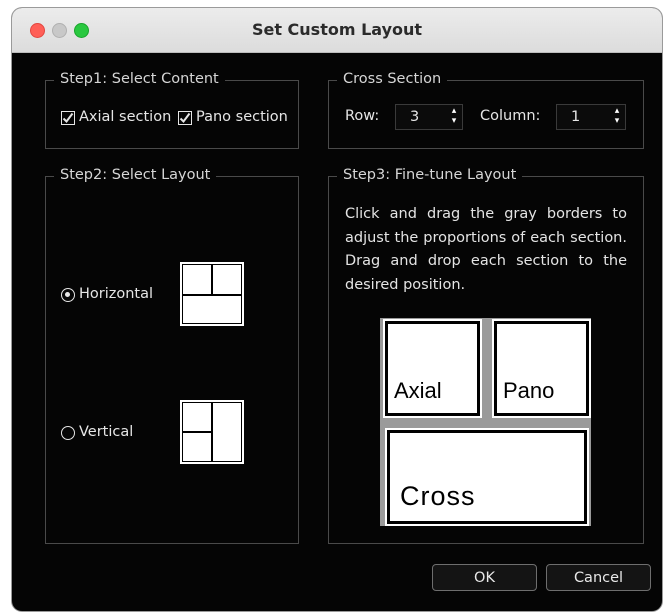 The image size is (665, 614). Describe the element at coordinates (68, 433) in the screenshot. I see `vertical-radio` at that location.